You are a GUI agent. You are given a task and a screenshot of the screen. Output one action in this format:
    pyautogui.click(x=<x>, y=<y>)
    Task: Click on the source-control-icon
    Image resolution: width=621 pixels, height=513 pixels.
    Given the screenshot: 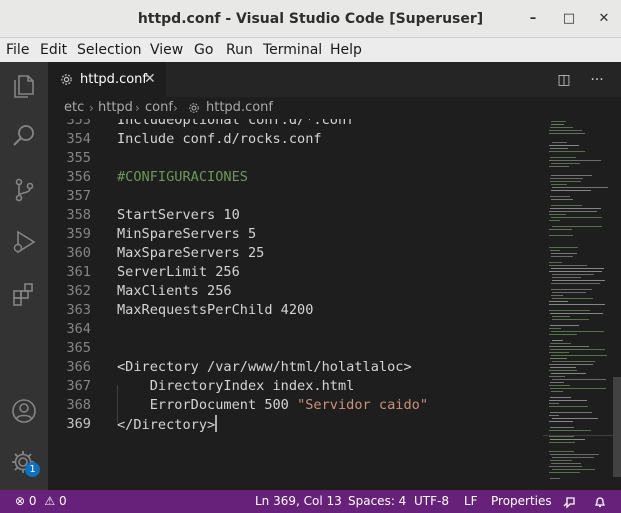 What is the action you would take?
    pyautogui.click(x=24, y=190)
    